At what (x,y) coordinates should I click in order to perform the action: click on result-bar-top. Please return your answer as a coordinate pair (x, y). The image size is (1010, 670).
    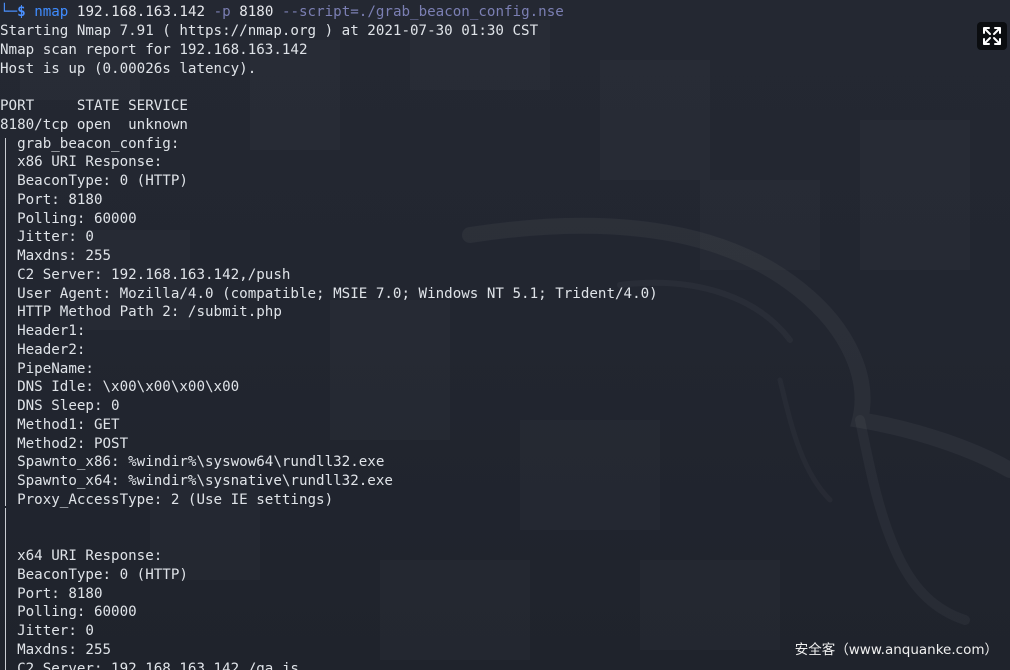
    Looking at the image, I should click on (5, 322).